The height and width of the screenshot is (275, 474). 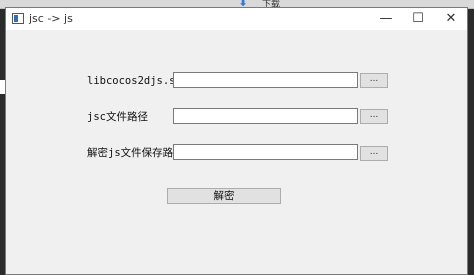 I want to click on title-bar: jsc -> js — ☐ ✕, so click(x=236, y=19).